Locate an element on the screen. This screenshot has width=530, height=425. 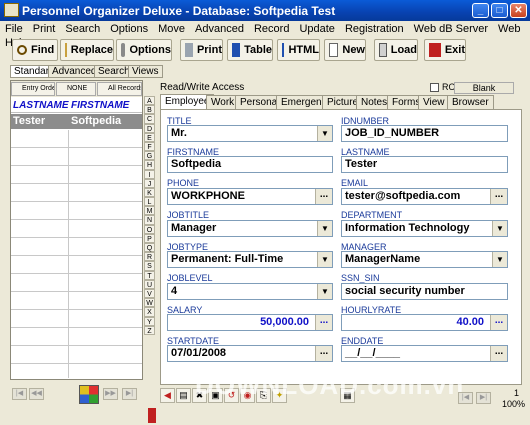
alphabet-index-letter: D is located at coordinates (149, 128).